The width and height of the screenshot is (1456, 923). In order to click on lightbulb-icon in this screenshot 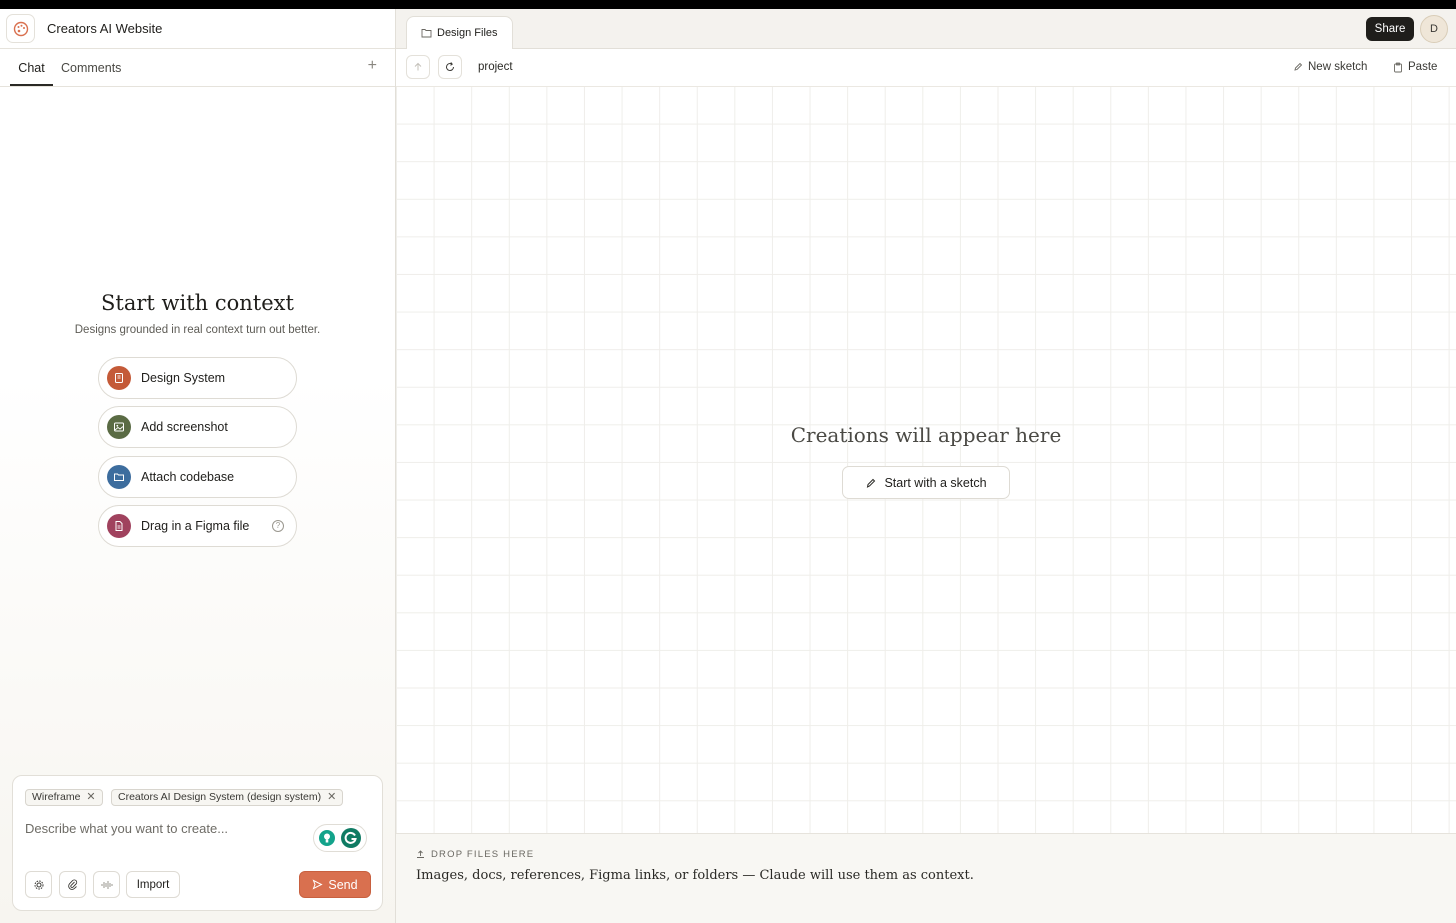, I will do `click(327, 838)`.